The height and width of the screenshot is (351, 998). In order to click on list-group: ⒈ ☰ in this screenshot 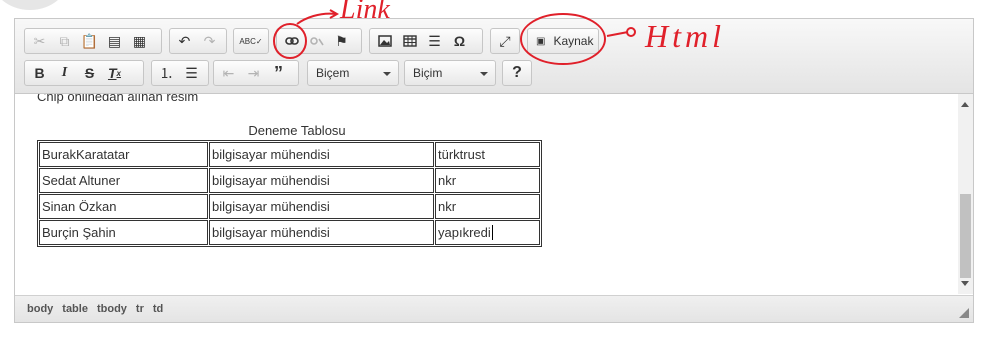, I will do `click(180, 73)`.